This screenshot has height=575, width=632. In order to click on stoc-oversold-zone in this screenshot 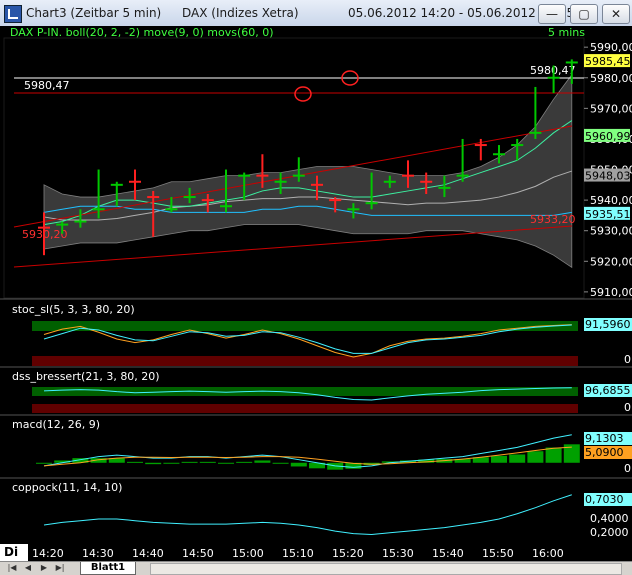, I will do `click(305, 361)`.